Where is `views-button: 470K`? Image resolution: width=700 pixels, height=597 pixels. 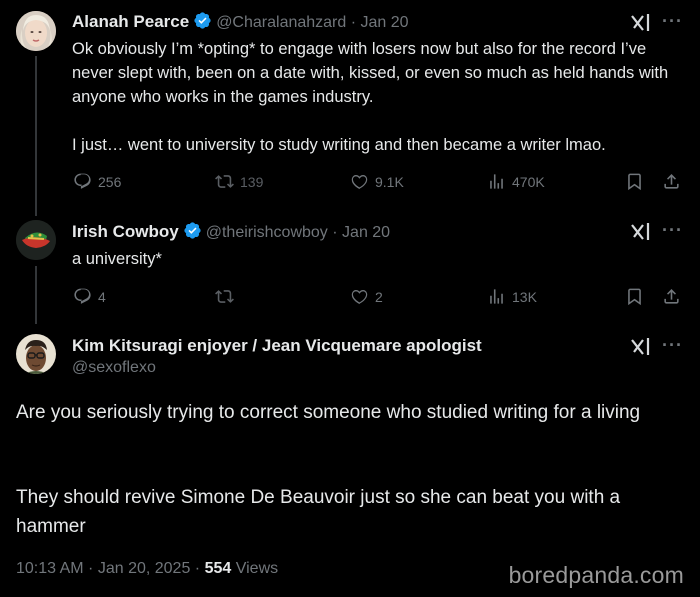
views-button: 470K is located at coordinates (516, 181).